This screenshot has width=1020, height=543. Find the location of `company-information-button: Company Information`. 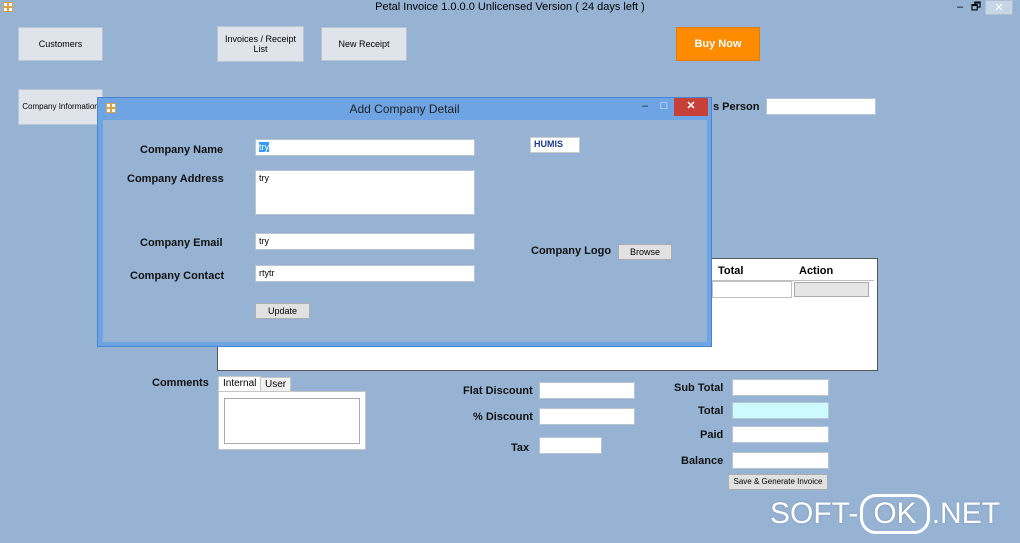

company-information-button: Company Information is located at coordinates (60, 107).